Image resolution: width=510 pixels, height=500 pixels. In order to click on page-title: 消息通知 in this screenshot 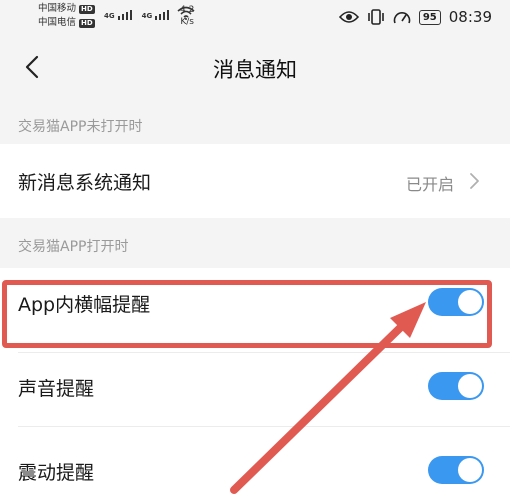, I will do `click(255, 70)`.